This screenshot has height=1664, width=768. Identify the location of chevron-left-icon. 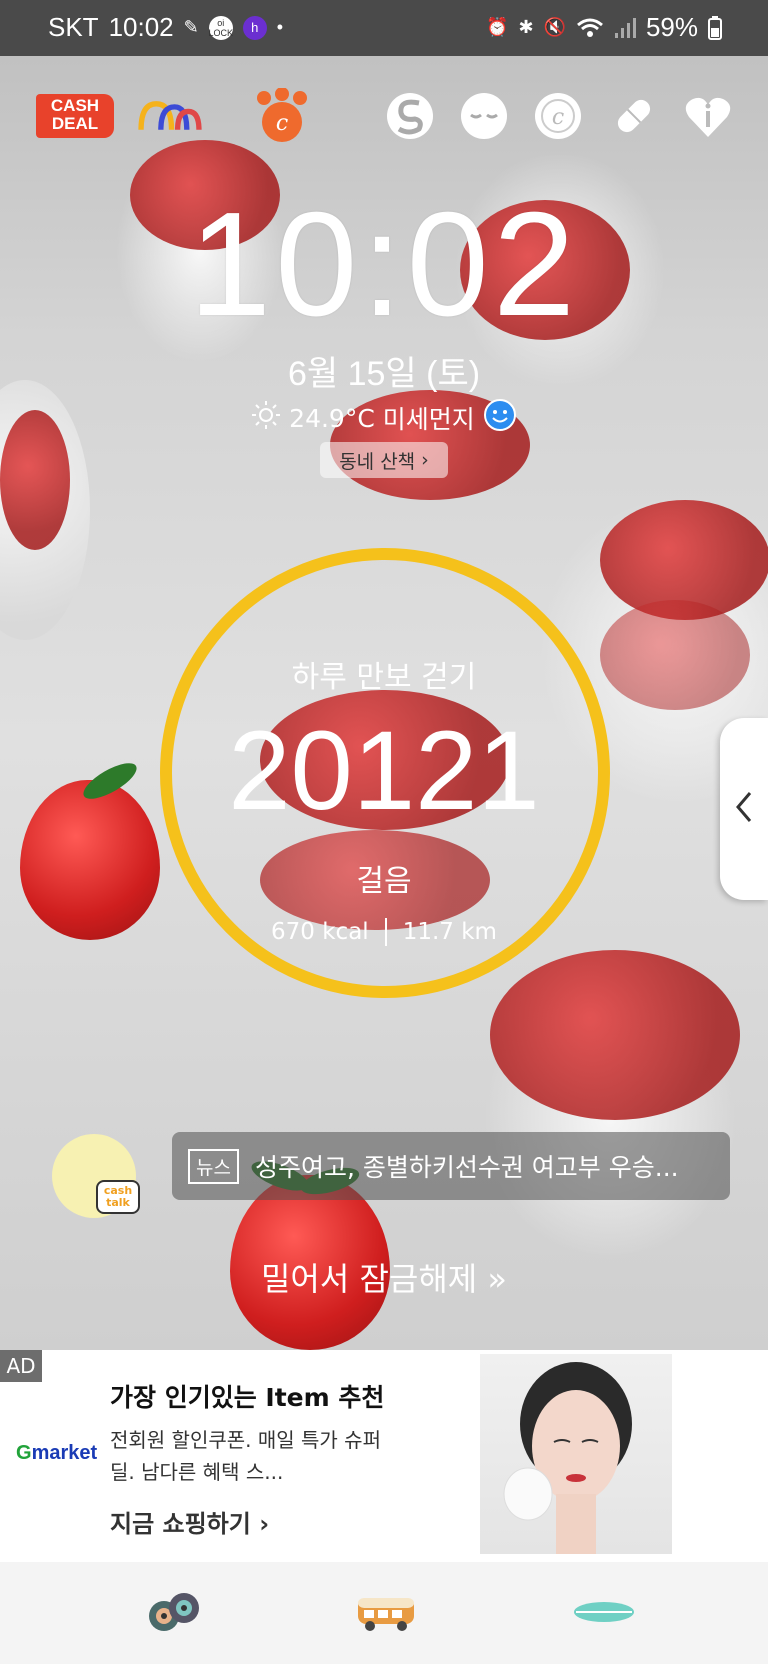
(744, 809).